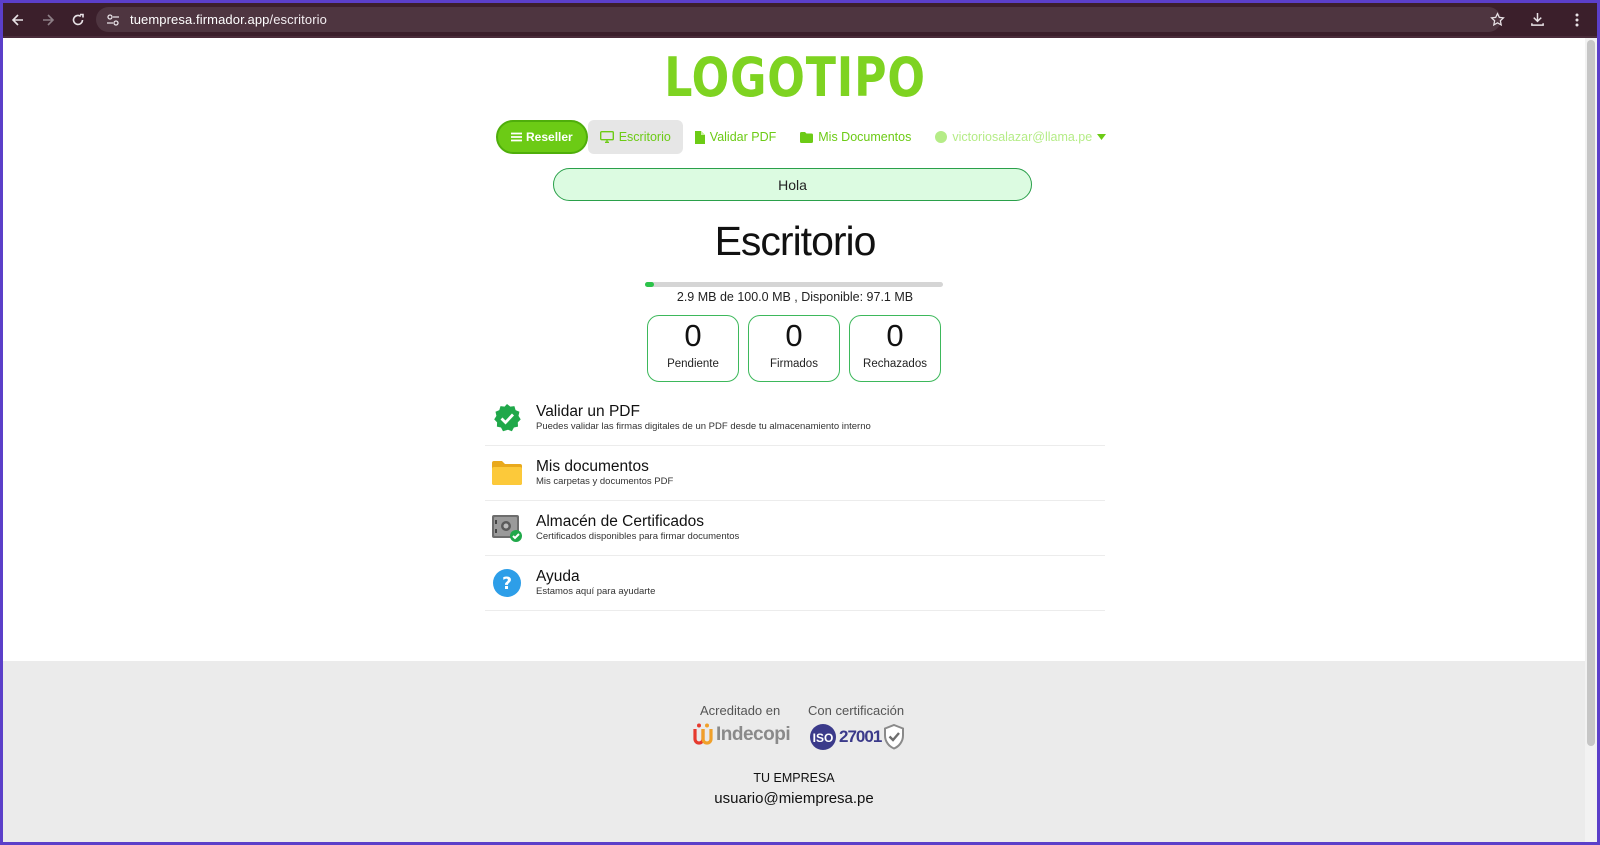 Image resolution: width=1600 pixels, height=845 pixels. Describe the element at coordinates (795, 297) in the screenshot. I see `storage-text: 2.9 MB de 100.0 MB , Disponible: 97.1 MB` at that location.